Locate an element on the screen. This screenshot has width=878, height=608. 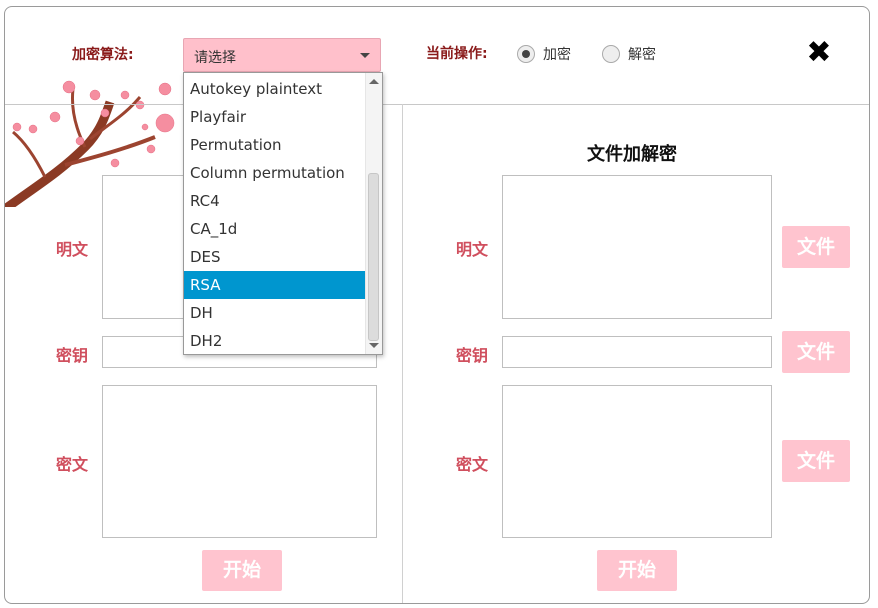
right-plaintext-textarea is located at coordinates (637, 247).